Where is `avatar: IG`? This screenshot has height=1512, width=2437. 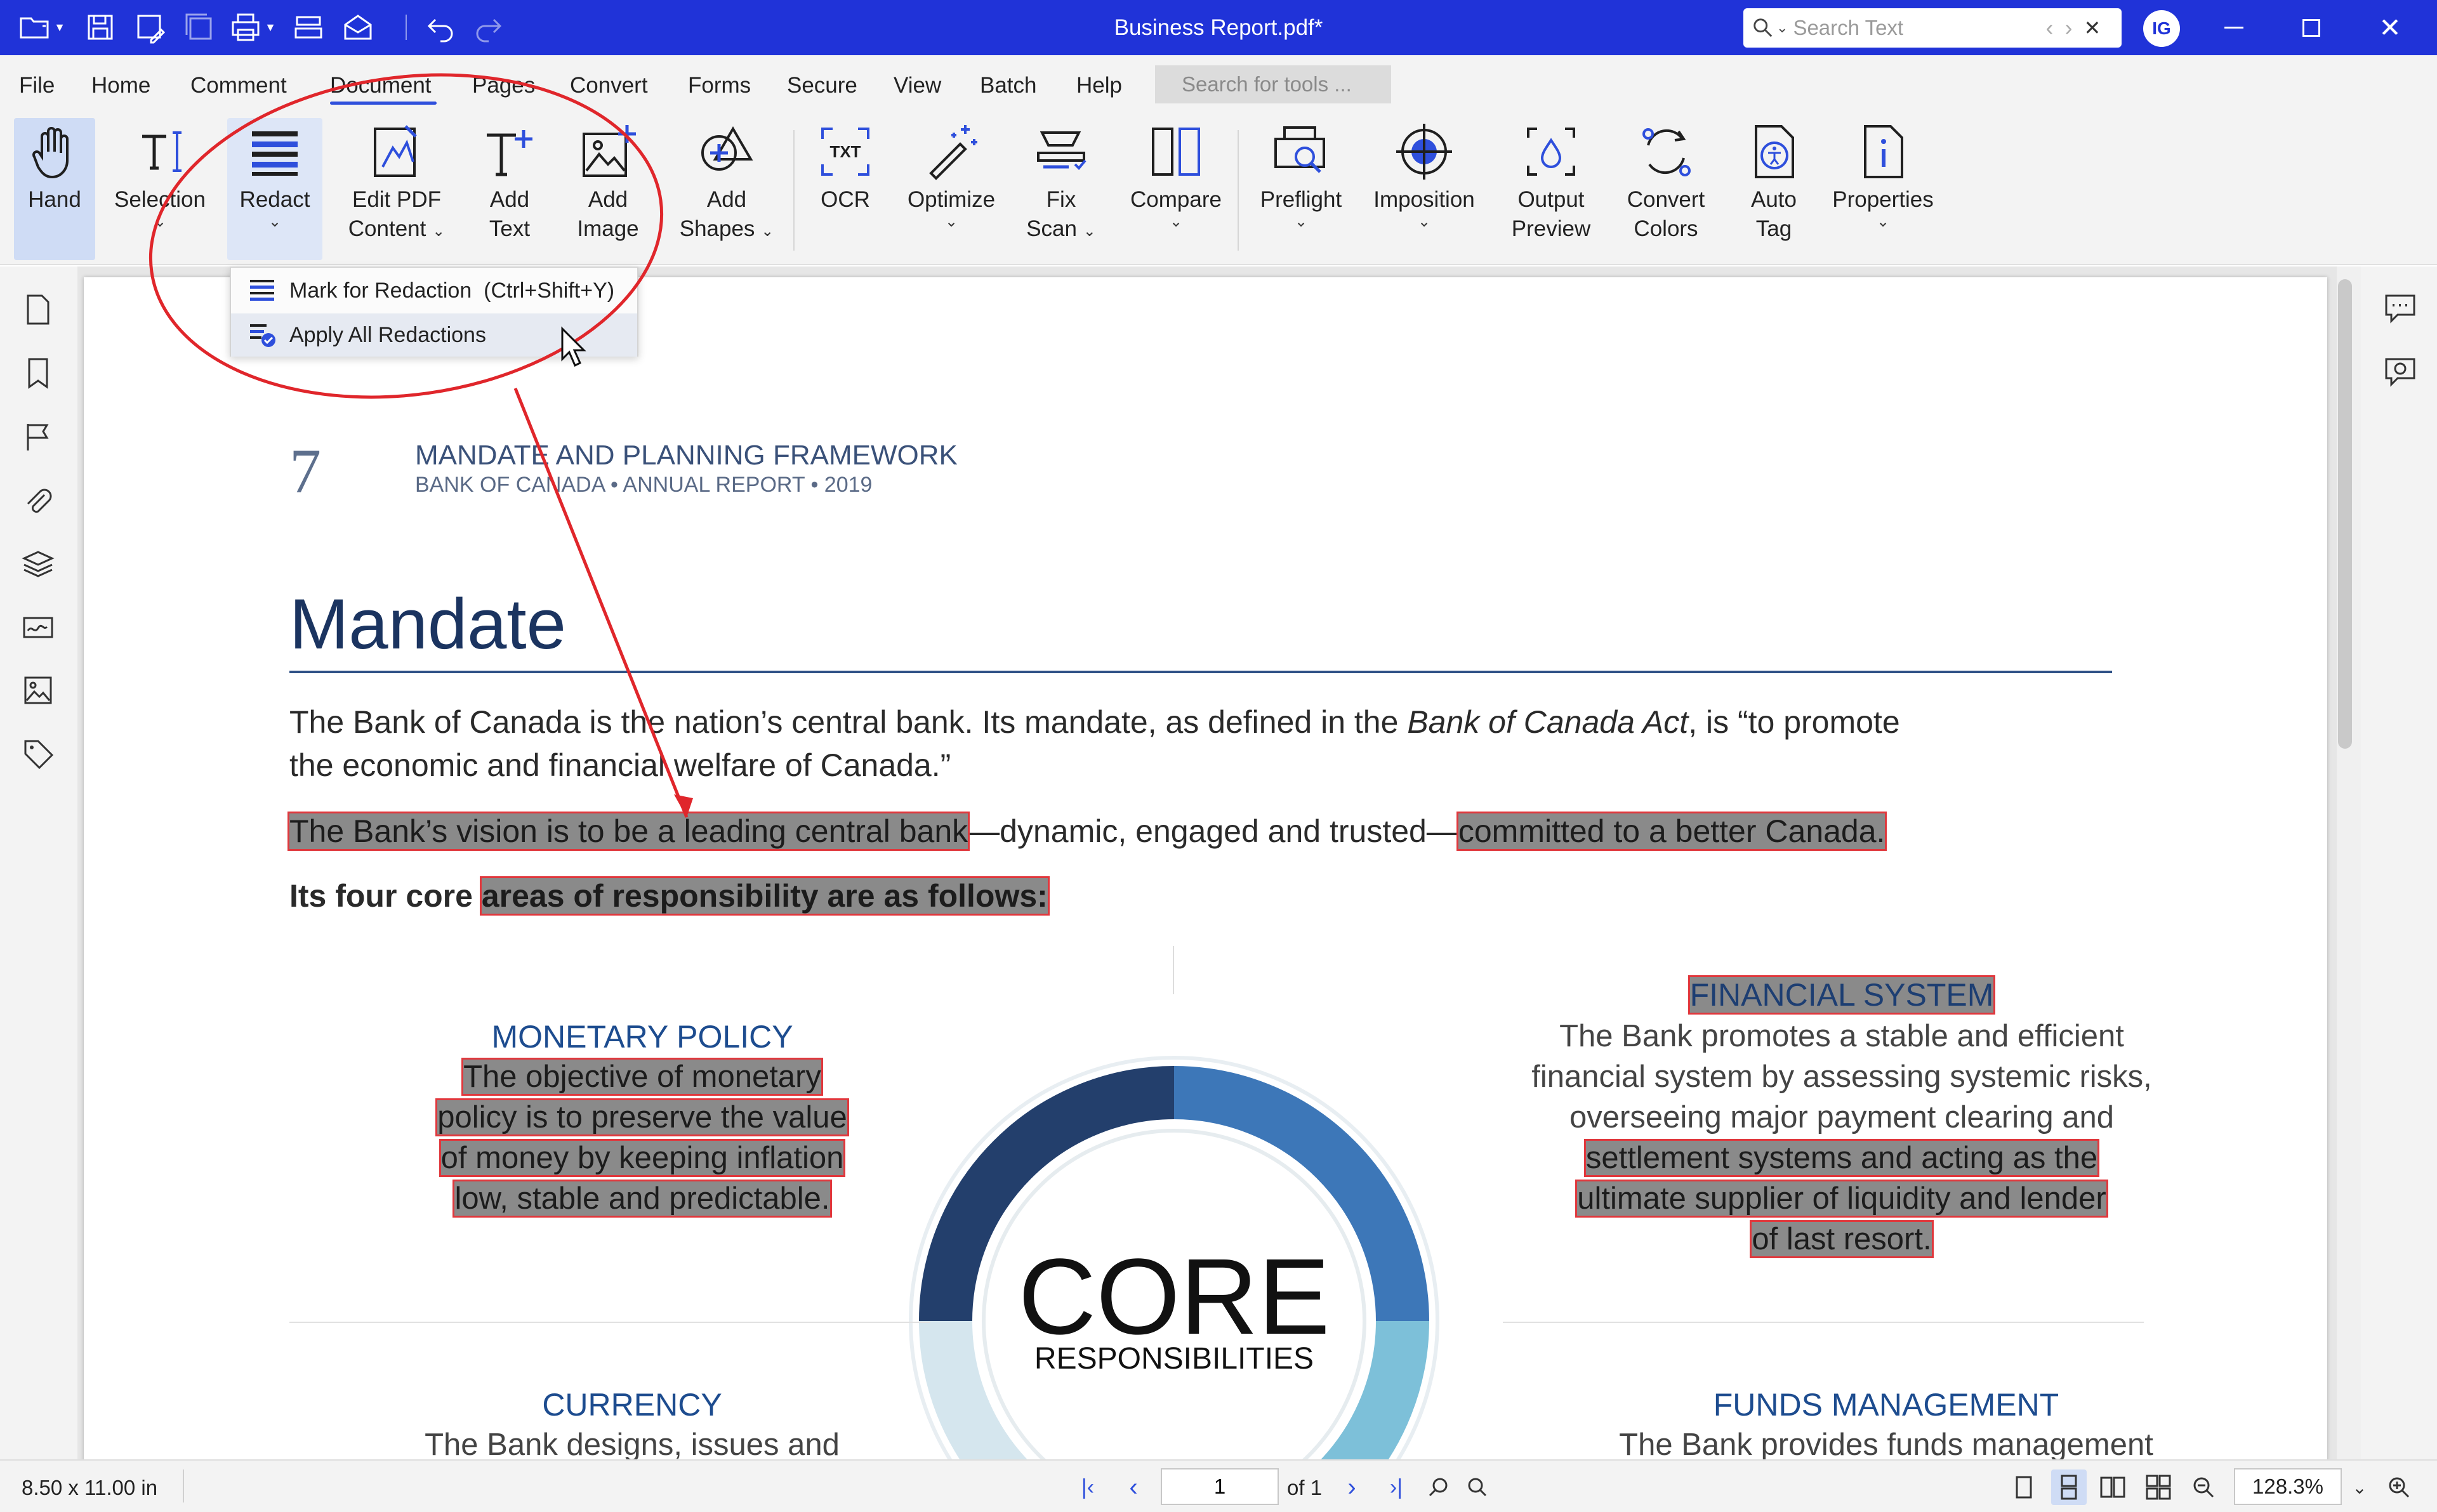 avatar: IG is located at coordinates (2161, 29).